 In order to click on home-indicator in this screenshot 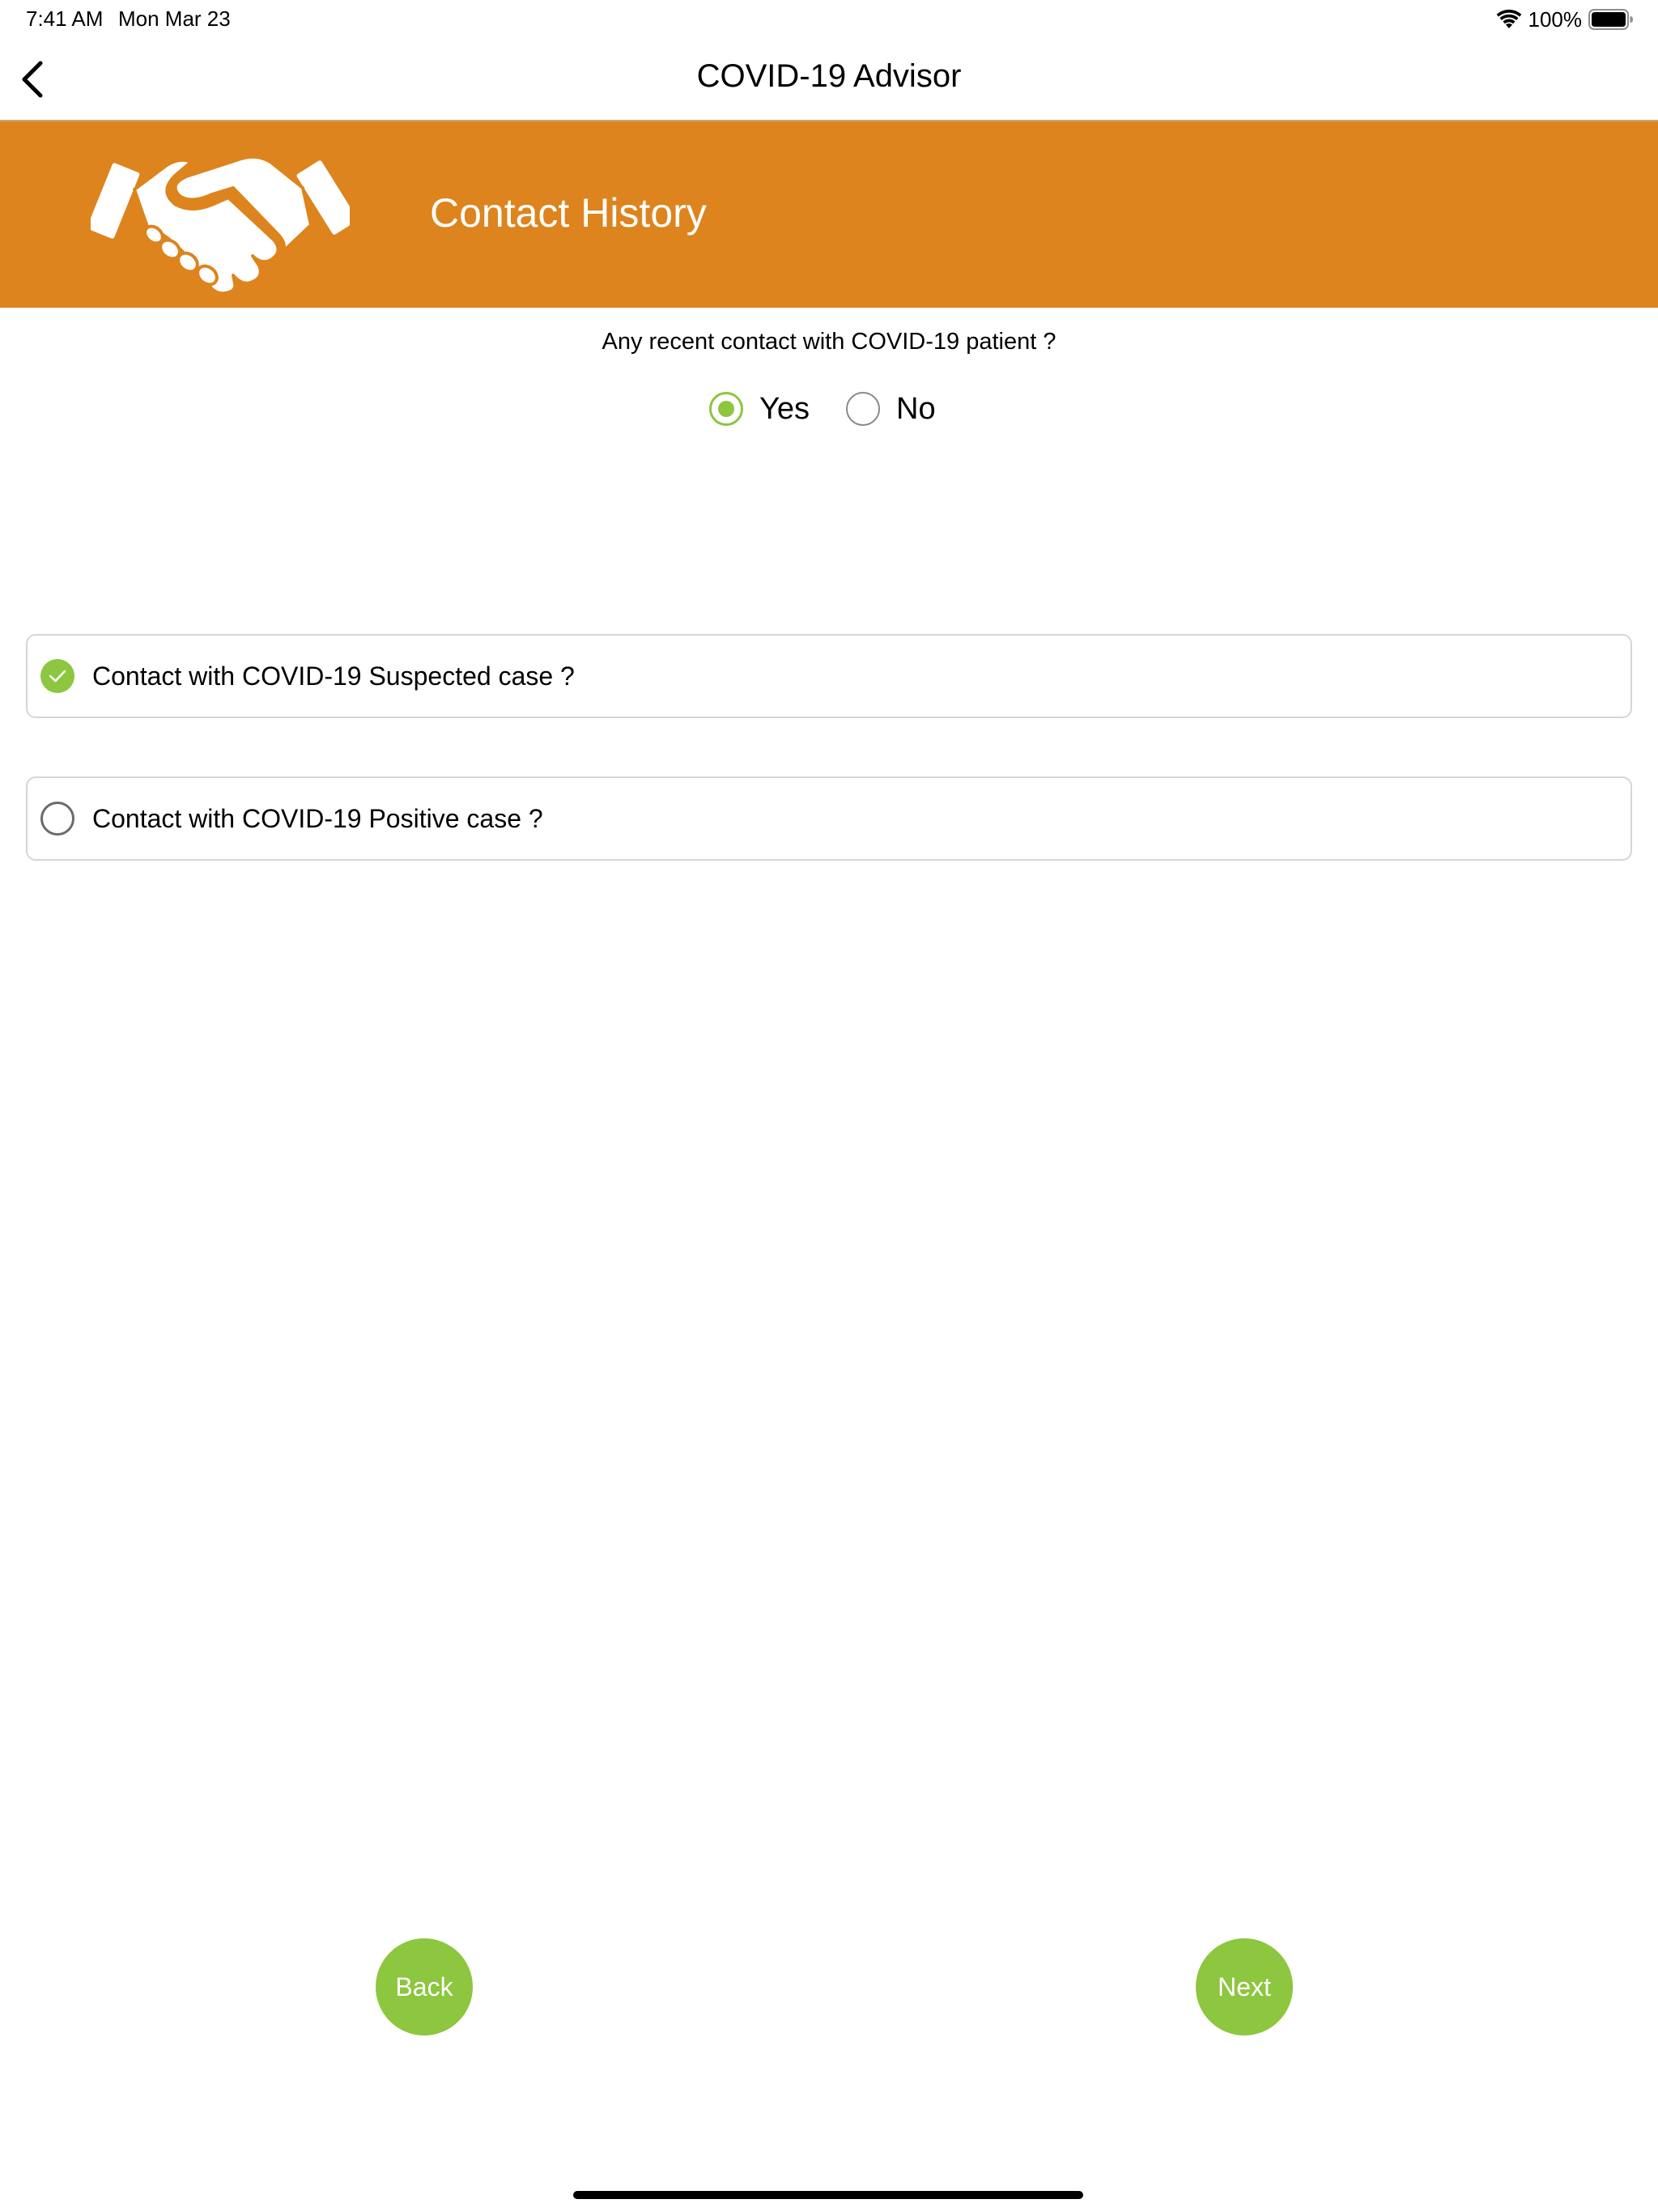, I will do `click(828, 2195)`.